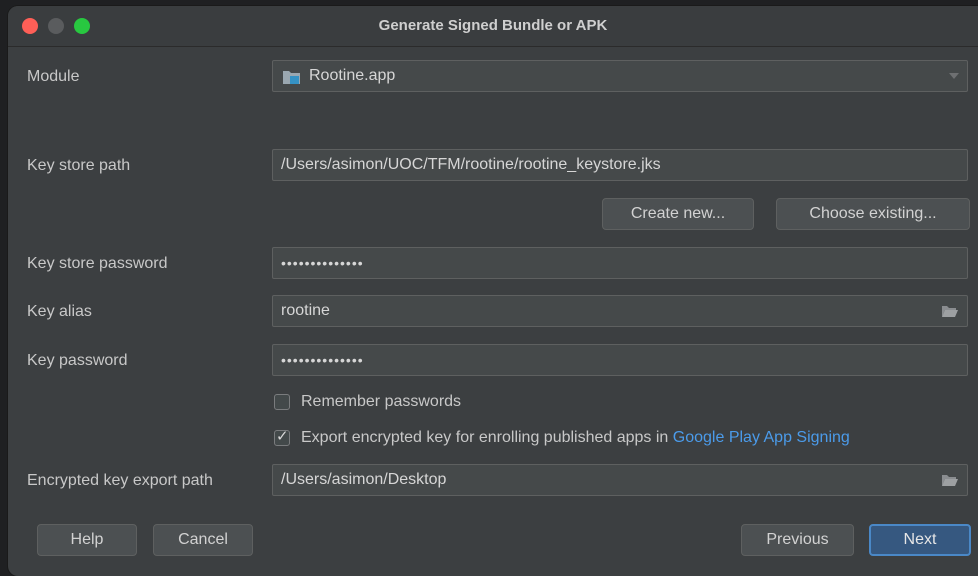 Image resolution: width=978 pixels, height=576 pixels. Describe the element at coordinates (87, 540) in the screenshot. I see `help-button: Help` at that location.